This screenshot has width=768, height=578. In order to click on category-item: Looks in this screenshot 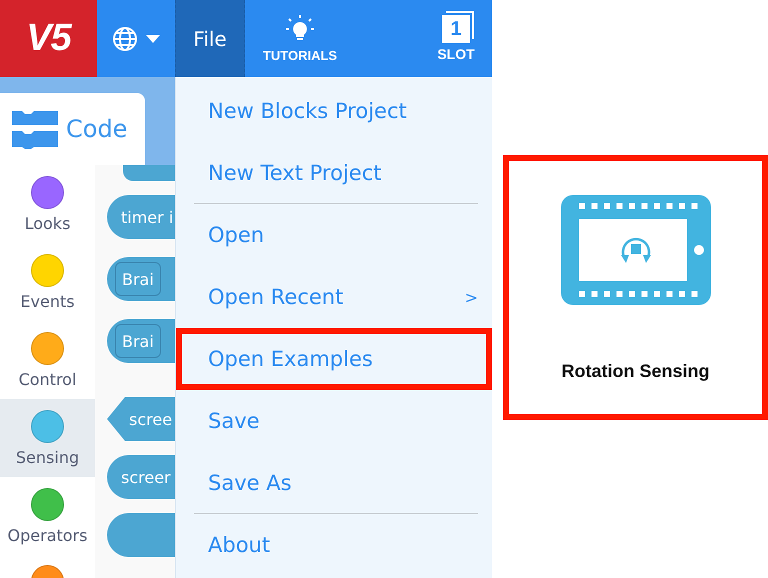, I will do `click(47, 204)`.